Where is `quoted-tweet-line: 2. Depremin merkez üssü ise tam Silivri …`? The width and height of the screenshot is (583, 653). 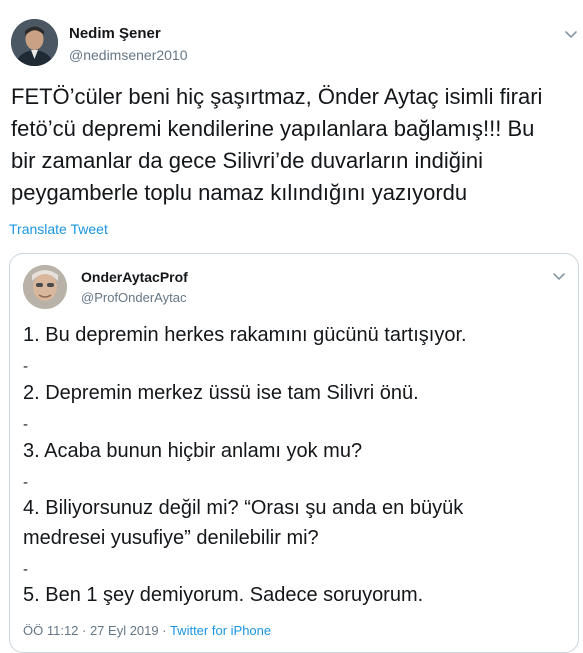
quoted-tweet-line: 2. Depremin merkez üssü ise tam Silivri … is located at coordinates (221, 393).